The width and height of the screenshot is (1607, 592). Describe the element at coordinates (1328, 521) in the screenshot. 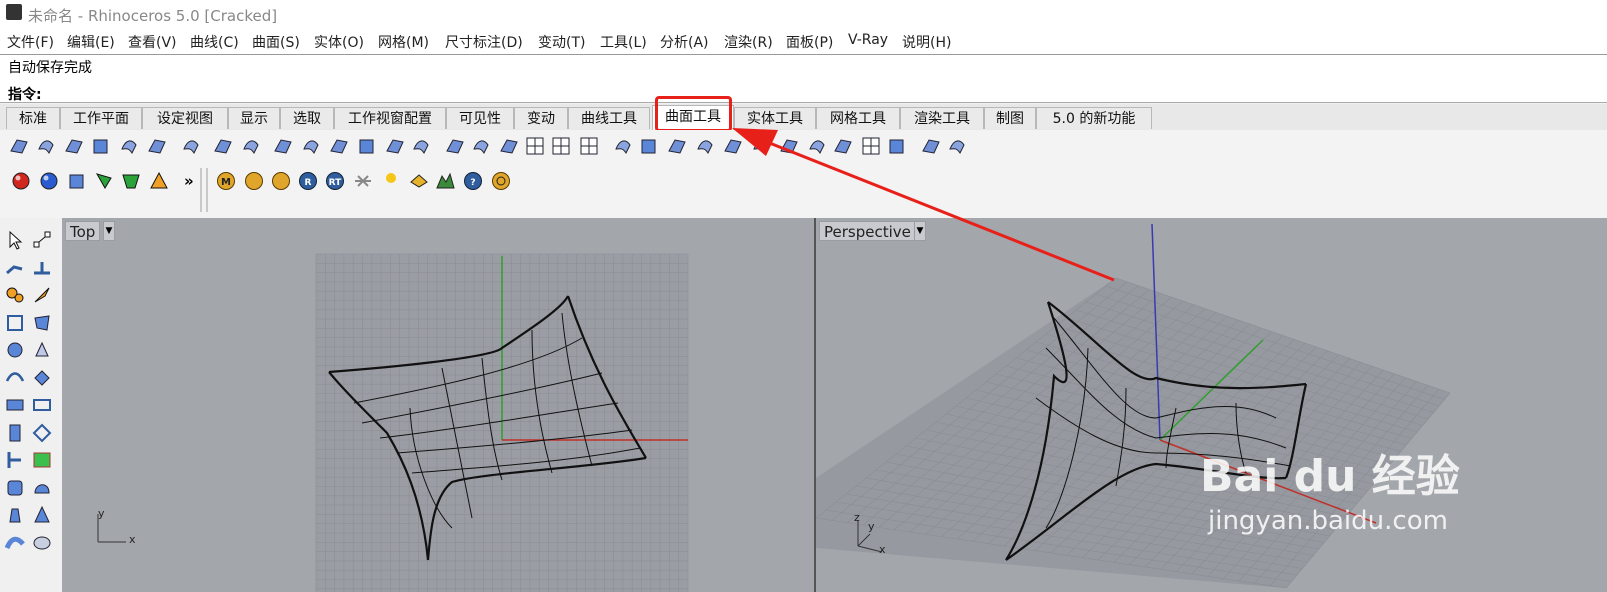

I see `watermark-url: jingyan.baidu.com` at that location.